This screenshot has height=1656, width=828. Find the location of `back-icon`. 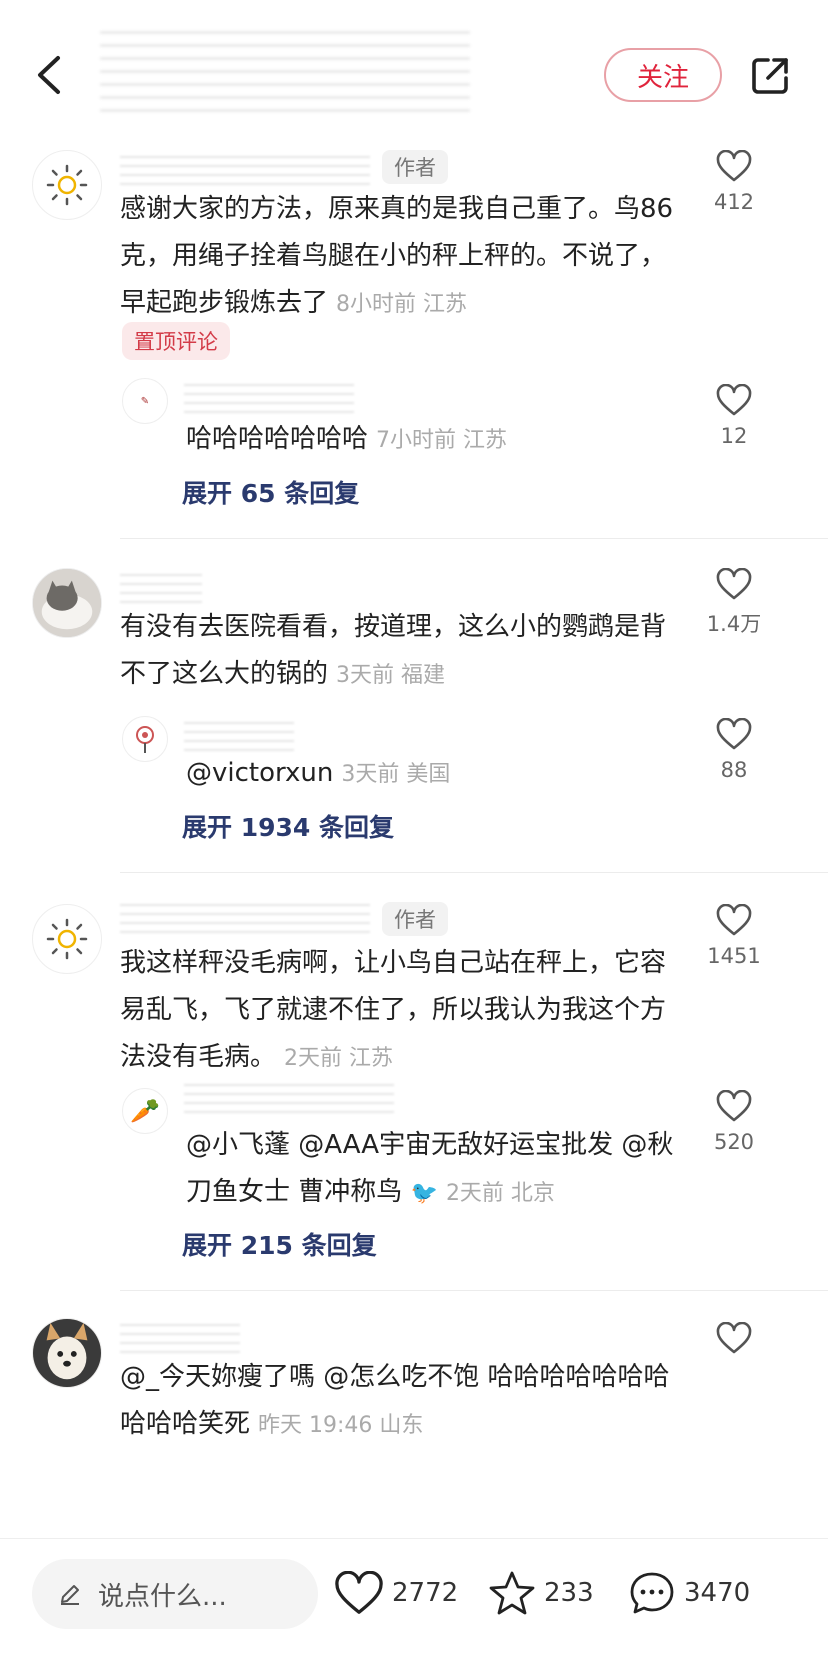

back-icon is located at coordinates (50, 75).